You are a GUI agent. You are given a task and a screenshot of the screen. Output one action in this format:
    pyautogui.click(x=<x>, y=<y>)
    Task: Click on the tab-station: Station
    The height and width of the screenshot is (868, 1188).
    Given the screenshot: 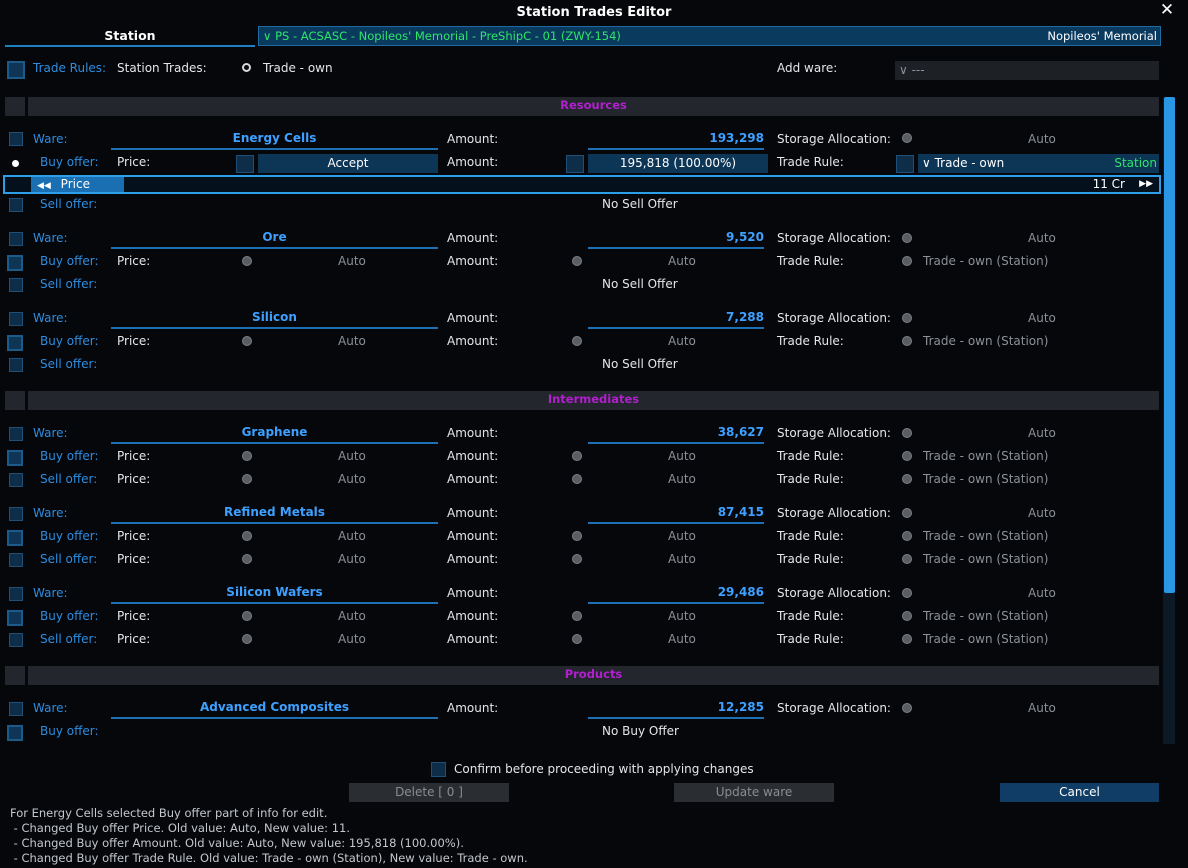 What is the action you would take?
    pyautogui.click(x=130, y=36)
    